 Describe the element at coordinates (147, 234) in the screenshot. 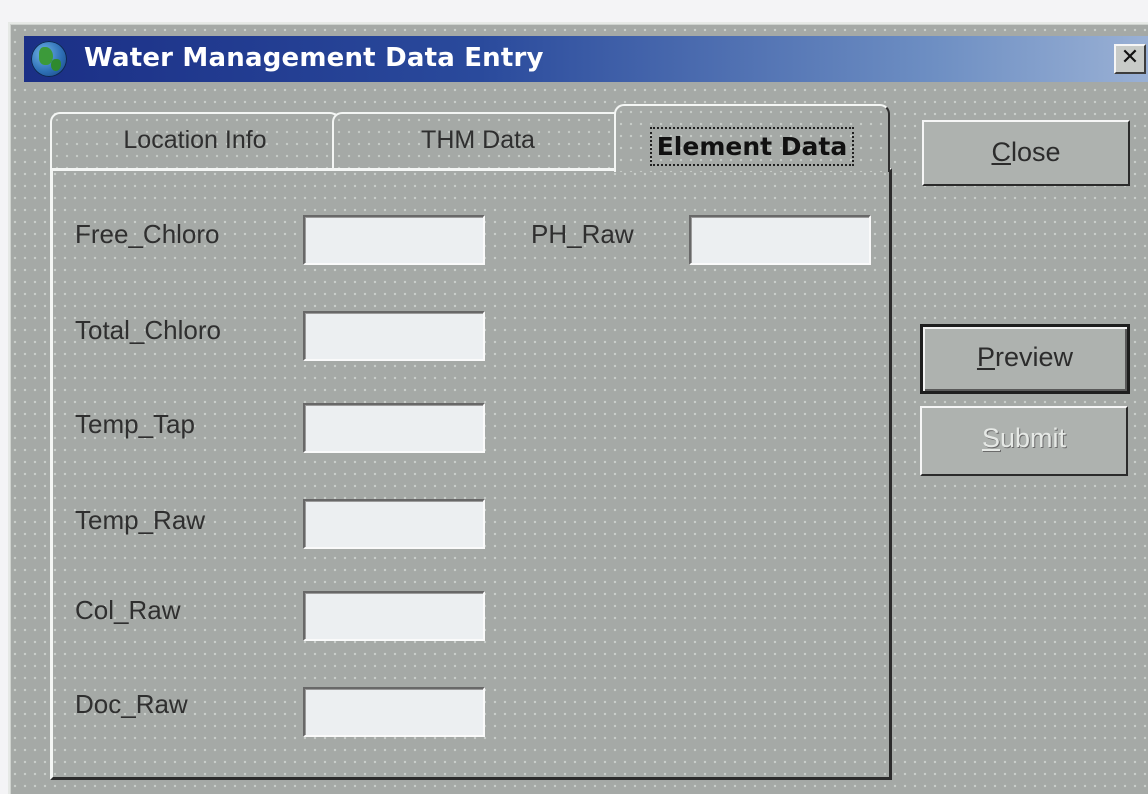

I see `free-chloro-label: Free_Chloro` at that location.